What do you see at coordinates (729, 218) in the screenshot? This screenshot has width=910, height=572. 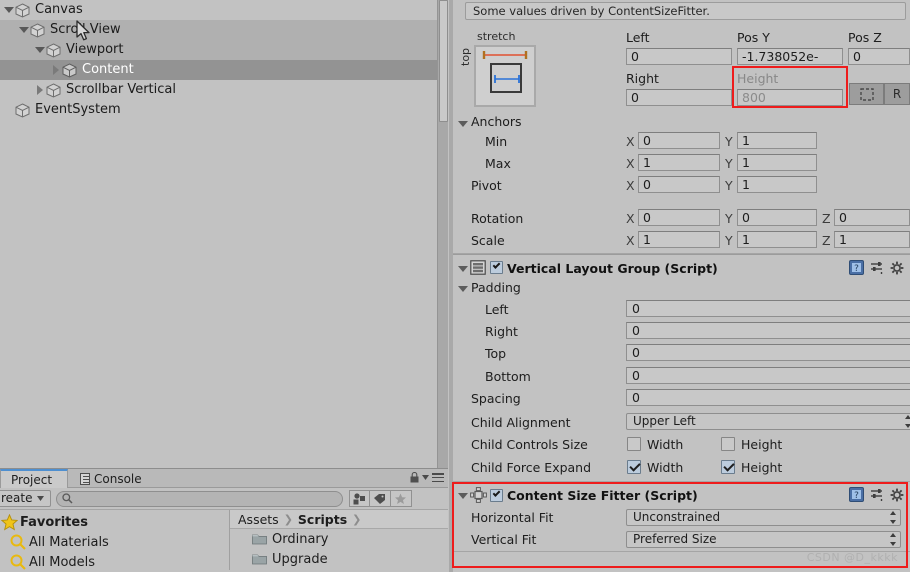 I see `axis-y-label: Y` at bounding box center [729, 218].